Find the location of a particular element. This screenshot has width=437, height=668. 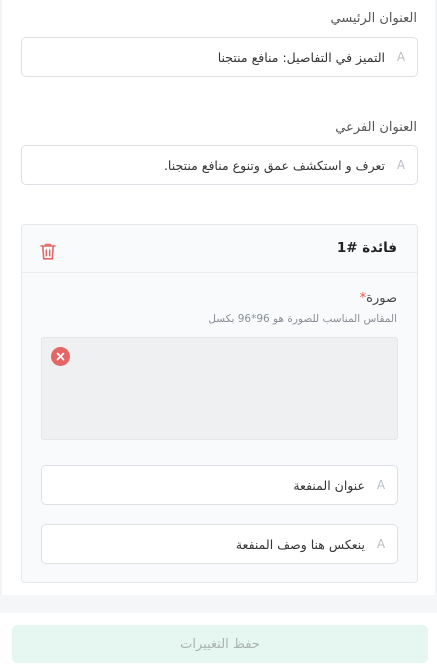

save-changes-button: حفظ التغييرات is located at coordinates (220, 644).